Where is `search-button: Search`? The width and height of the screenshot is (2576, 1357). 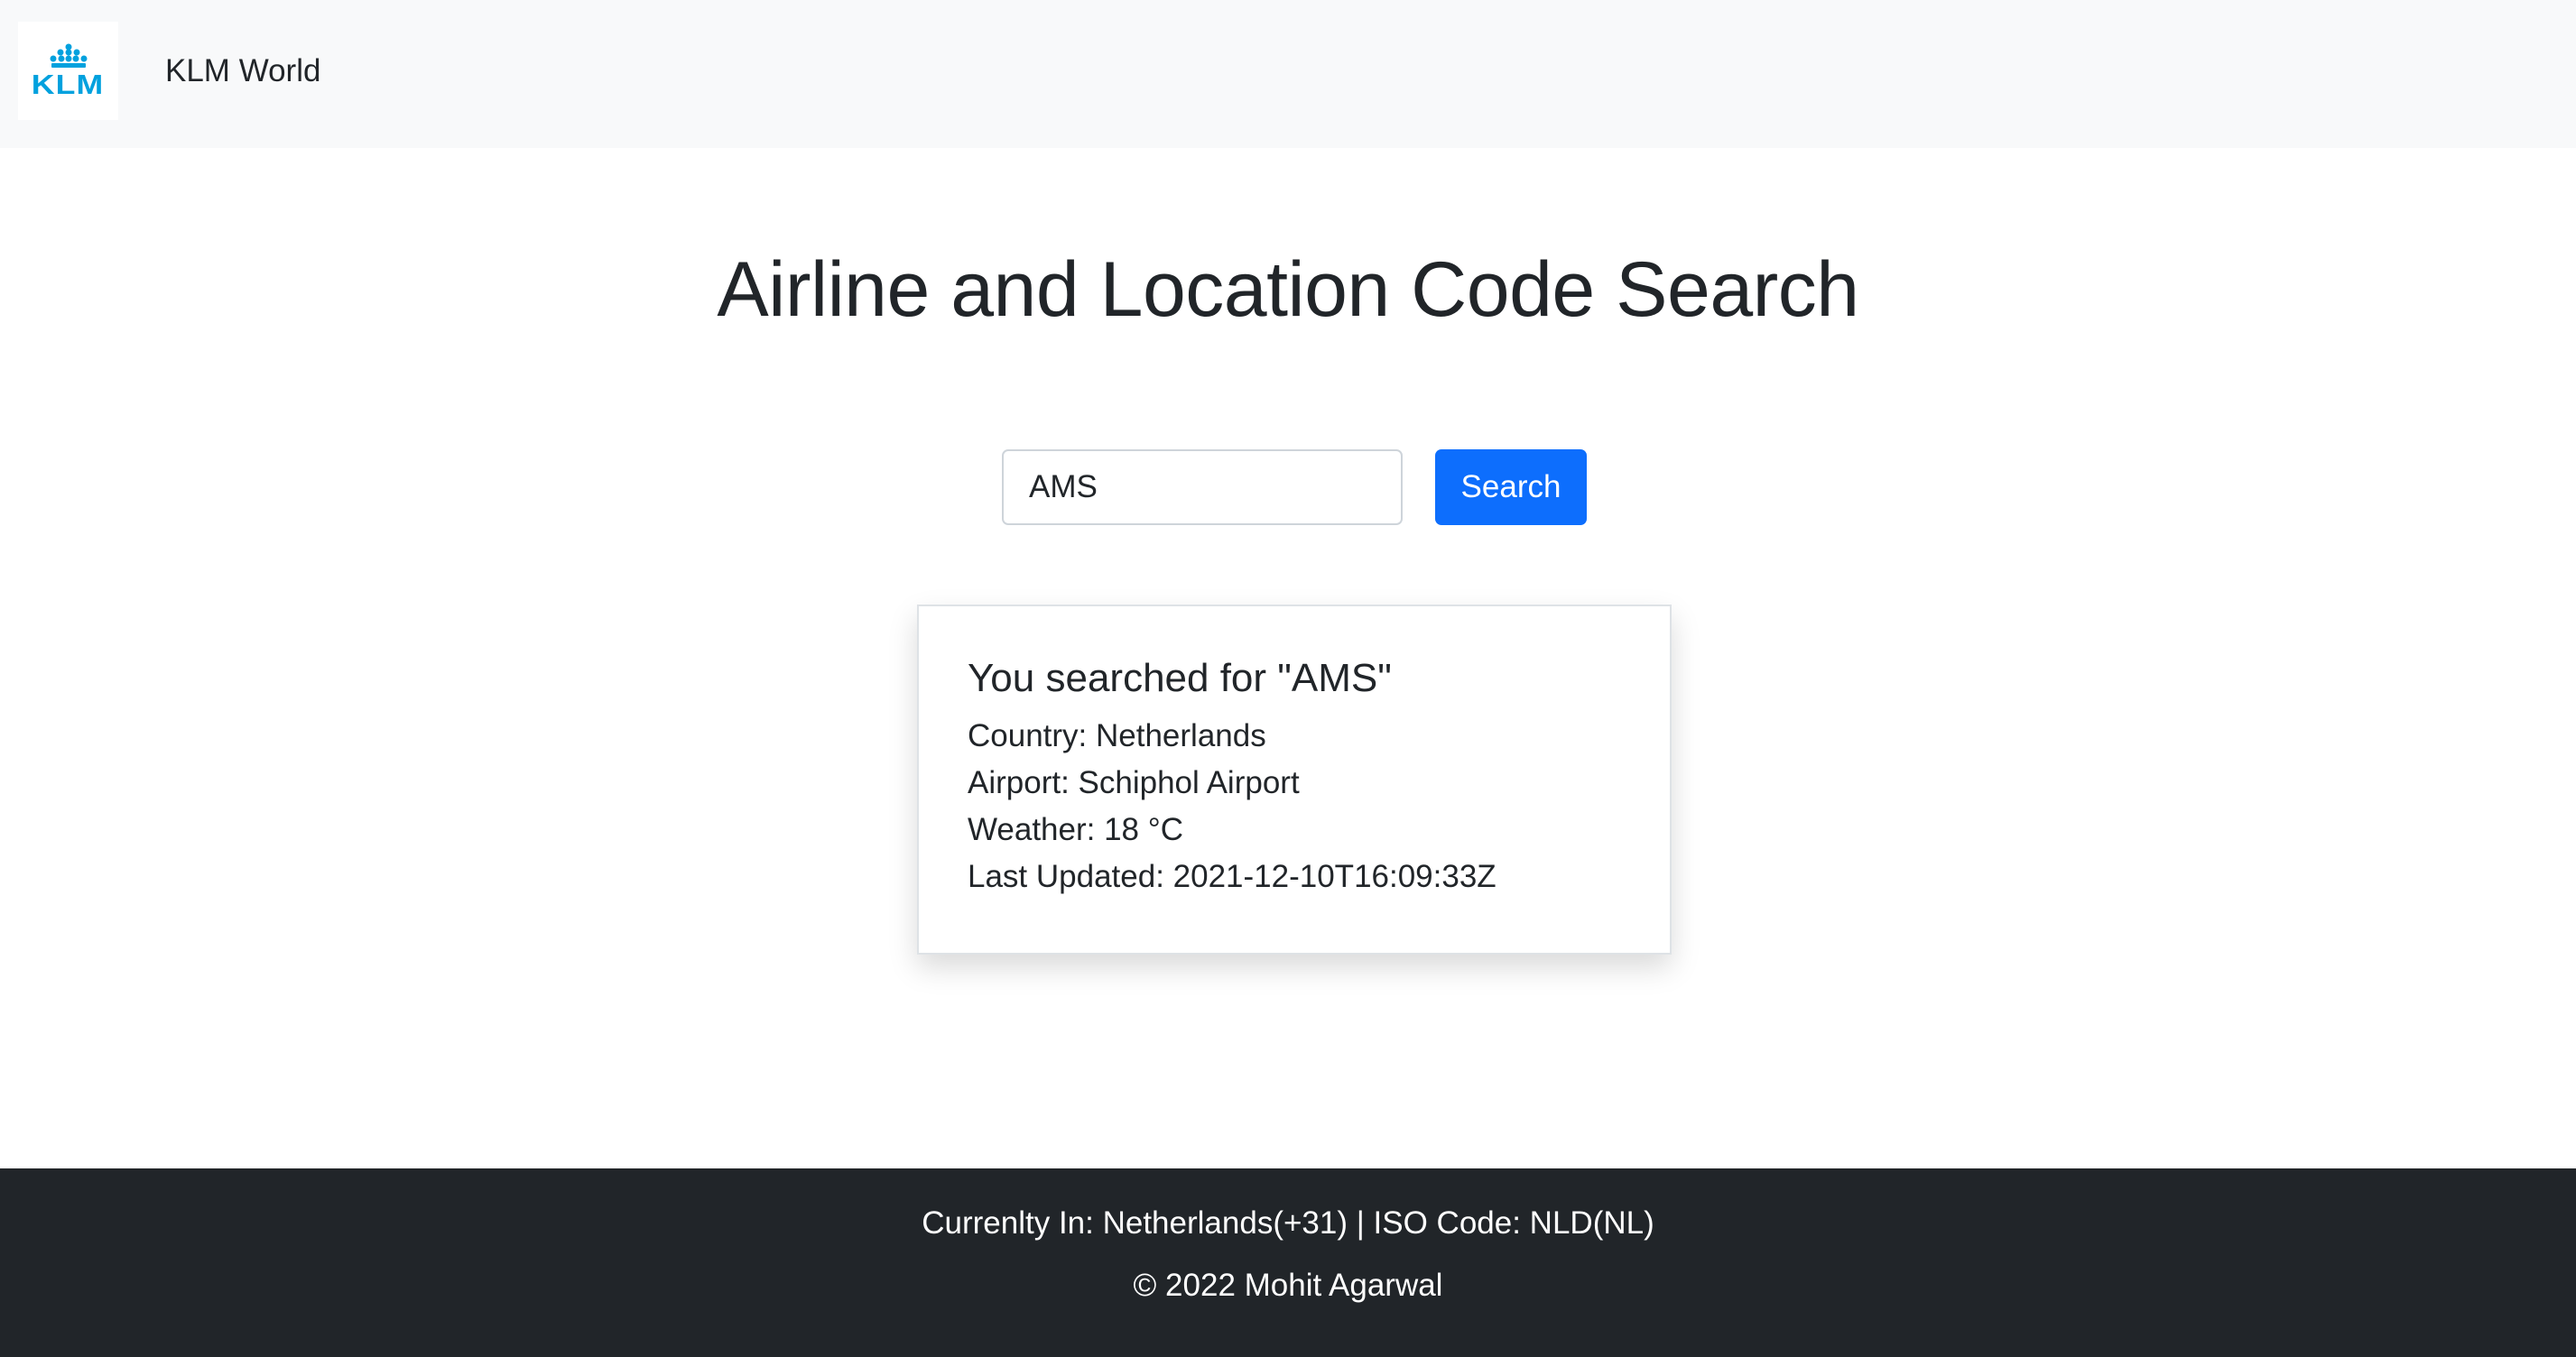 search-button: Search is located at coordinates (1511, 487).